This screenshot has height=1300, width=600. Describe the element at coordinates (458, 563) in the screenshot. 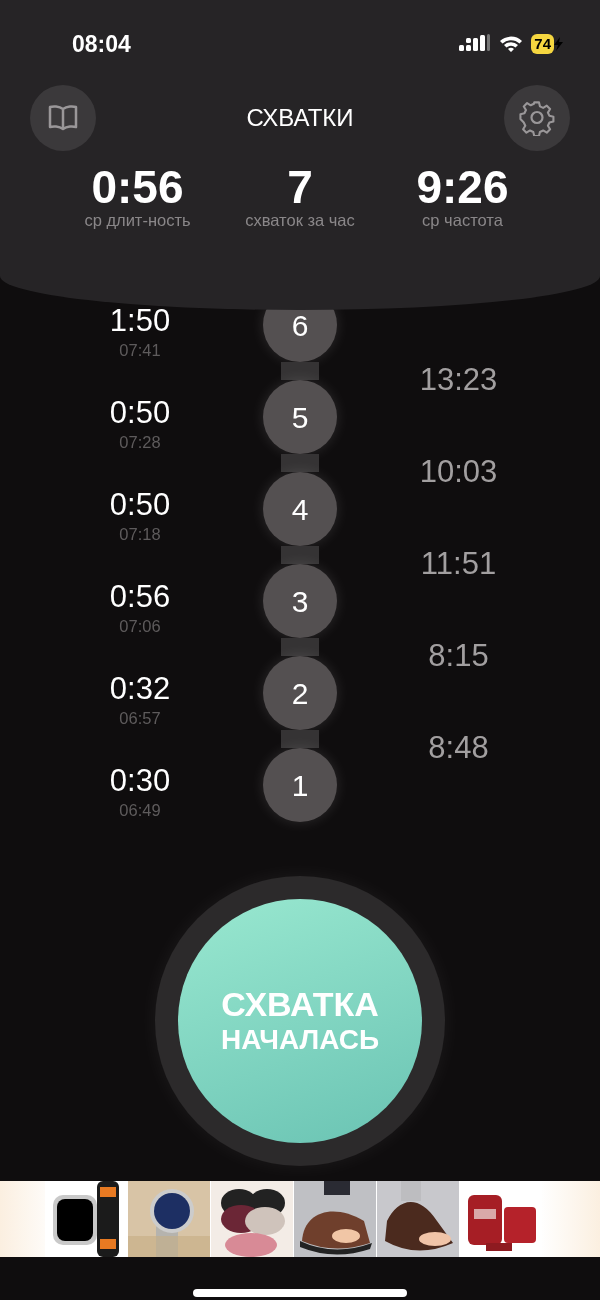

I see `interval-text: 11:51` at that location.